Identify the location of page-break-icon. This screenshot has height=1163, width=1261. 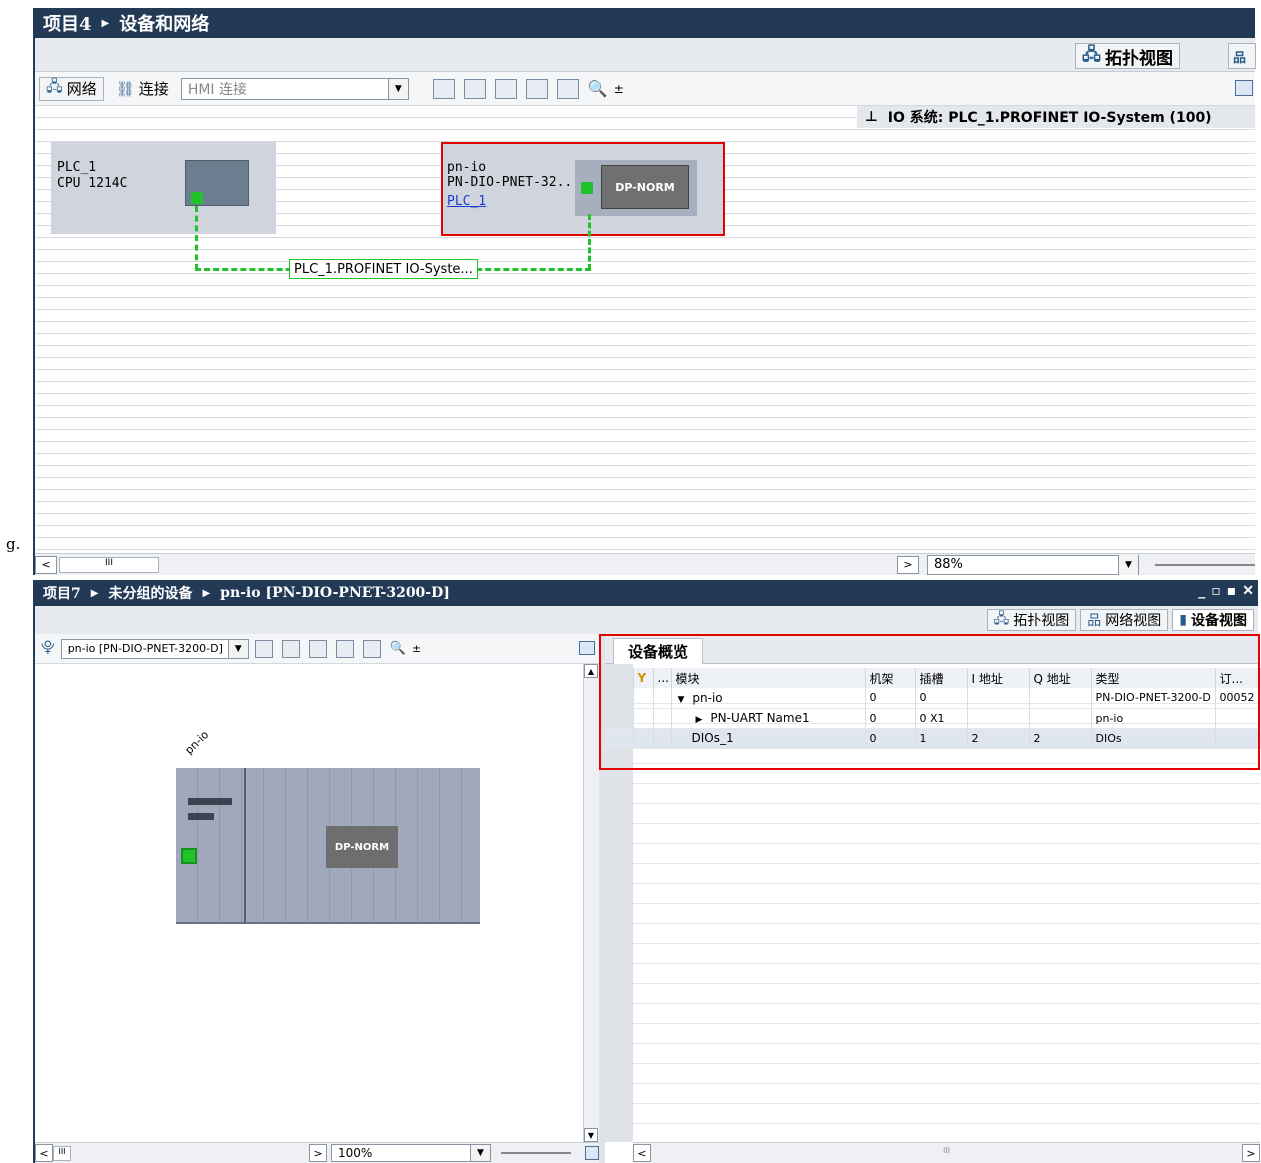
(505, 88).